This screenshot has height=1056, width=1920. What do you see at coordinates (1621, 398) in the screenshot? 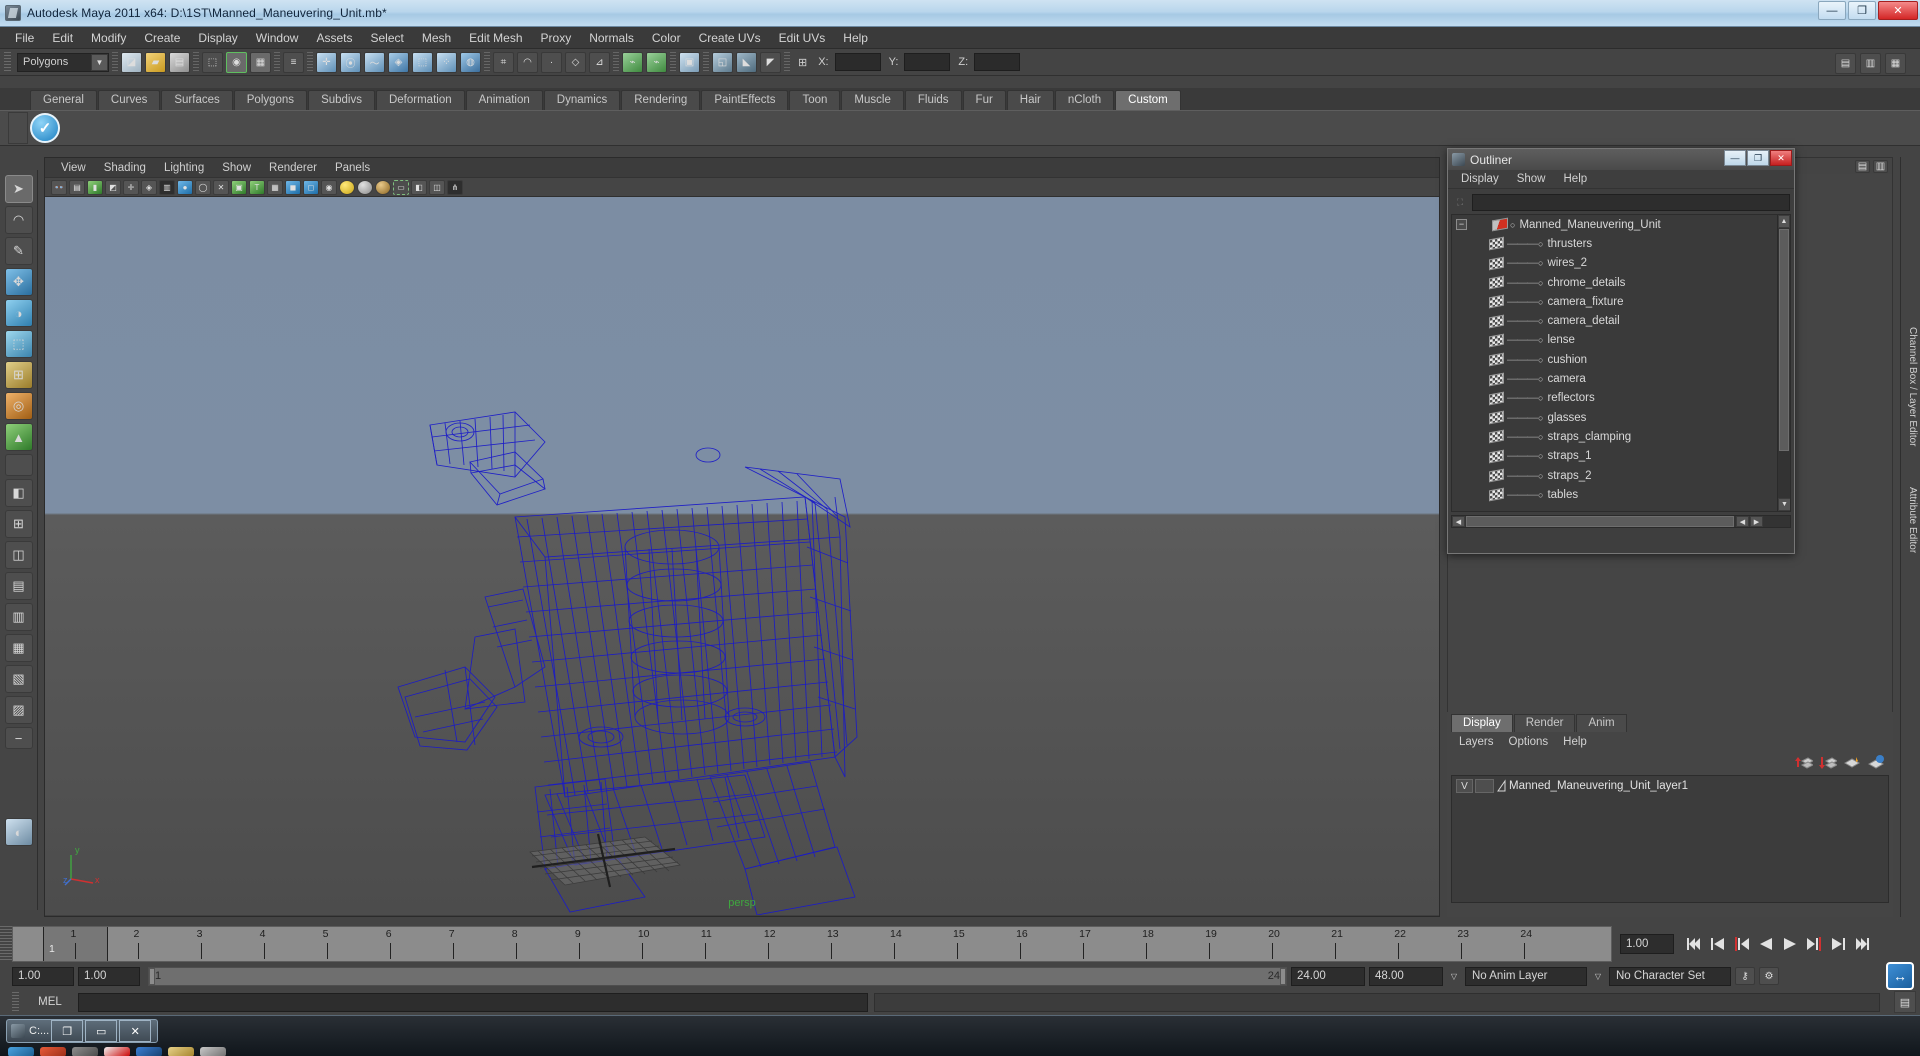
I see `outliner-row-reflectors: ——— ○ reflectors` at bounding box center [1621, 398].